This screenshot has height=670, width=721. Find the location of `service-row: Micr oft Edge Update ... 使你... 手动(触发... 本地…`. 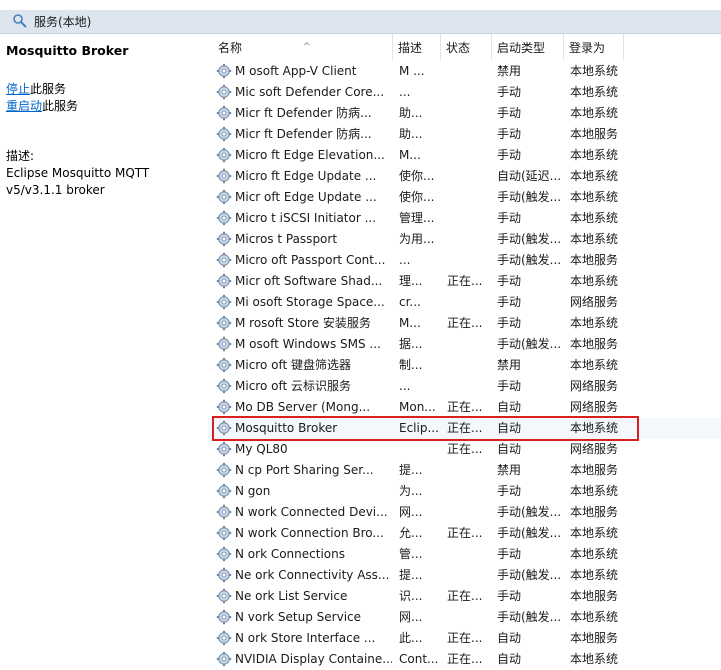

service-row: Micr oft Edge Update ... 使你... 手动(触发... 本地… is located at coordinates (464, 197).